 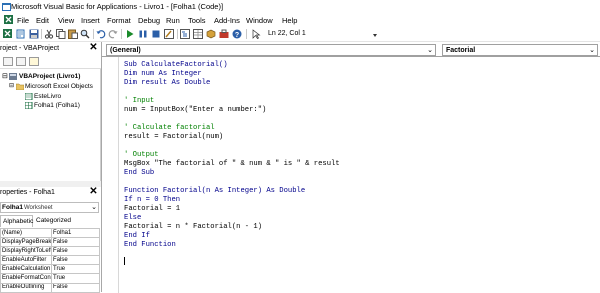 What do you see at coordinates (34, 61) in the screenshot?
I see `toggle-folders-icon` at bounding box center [34, 61].